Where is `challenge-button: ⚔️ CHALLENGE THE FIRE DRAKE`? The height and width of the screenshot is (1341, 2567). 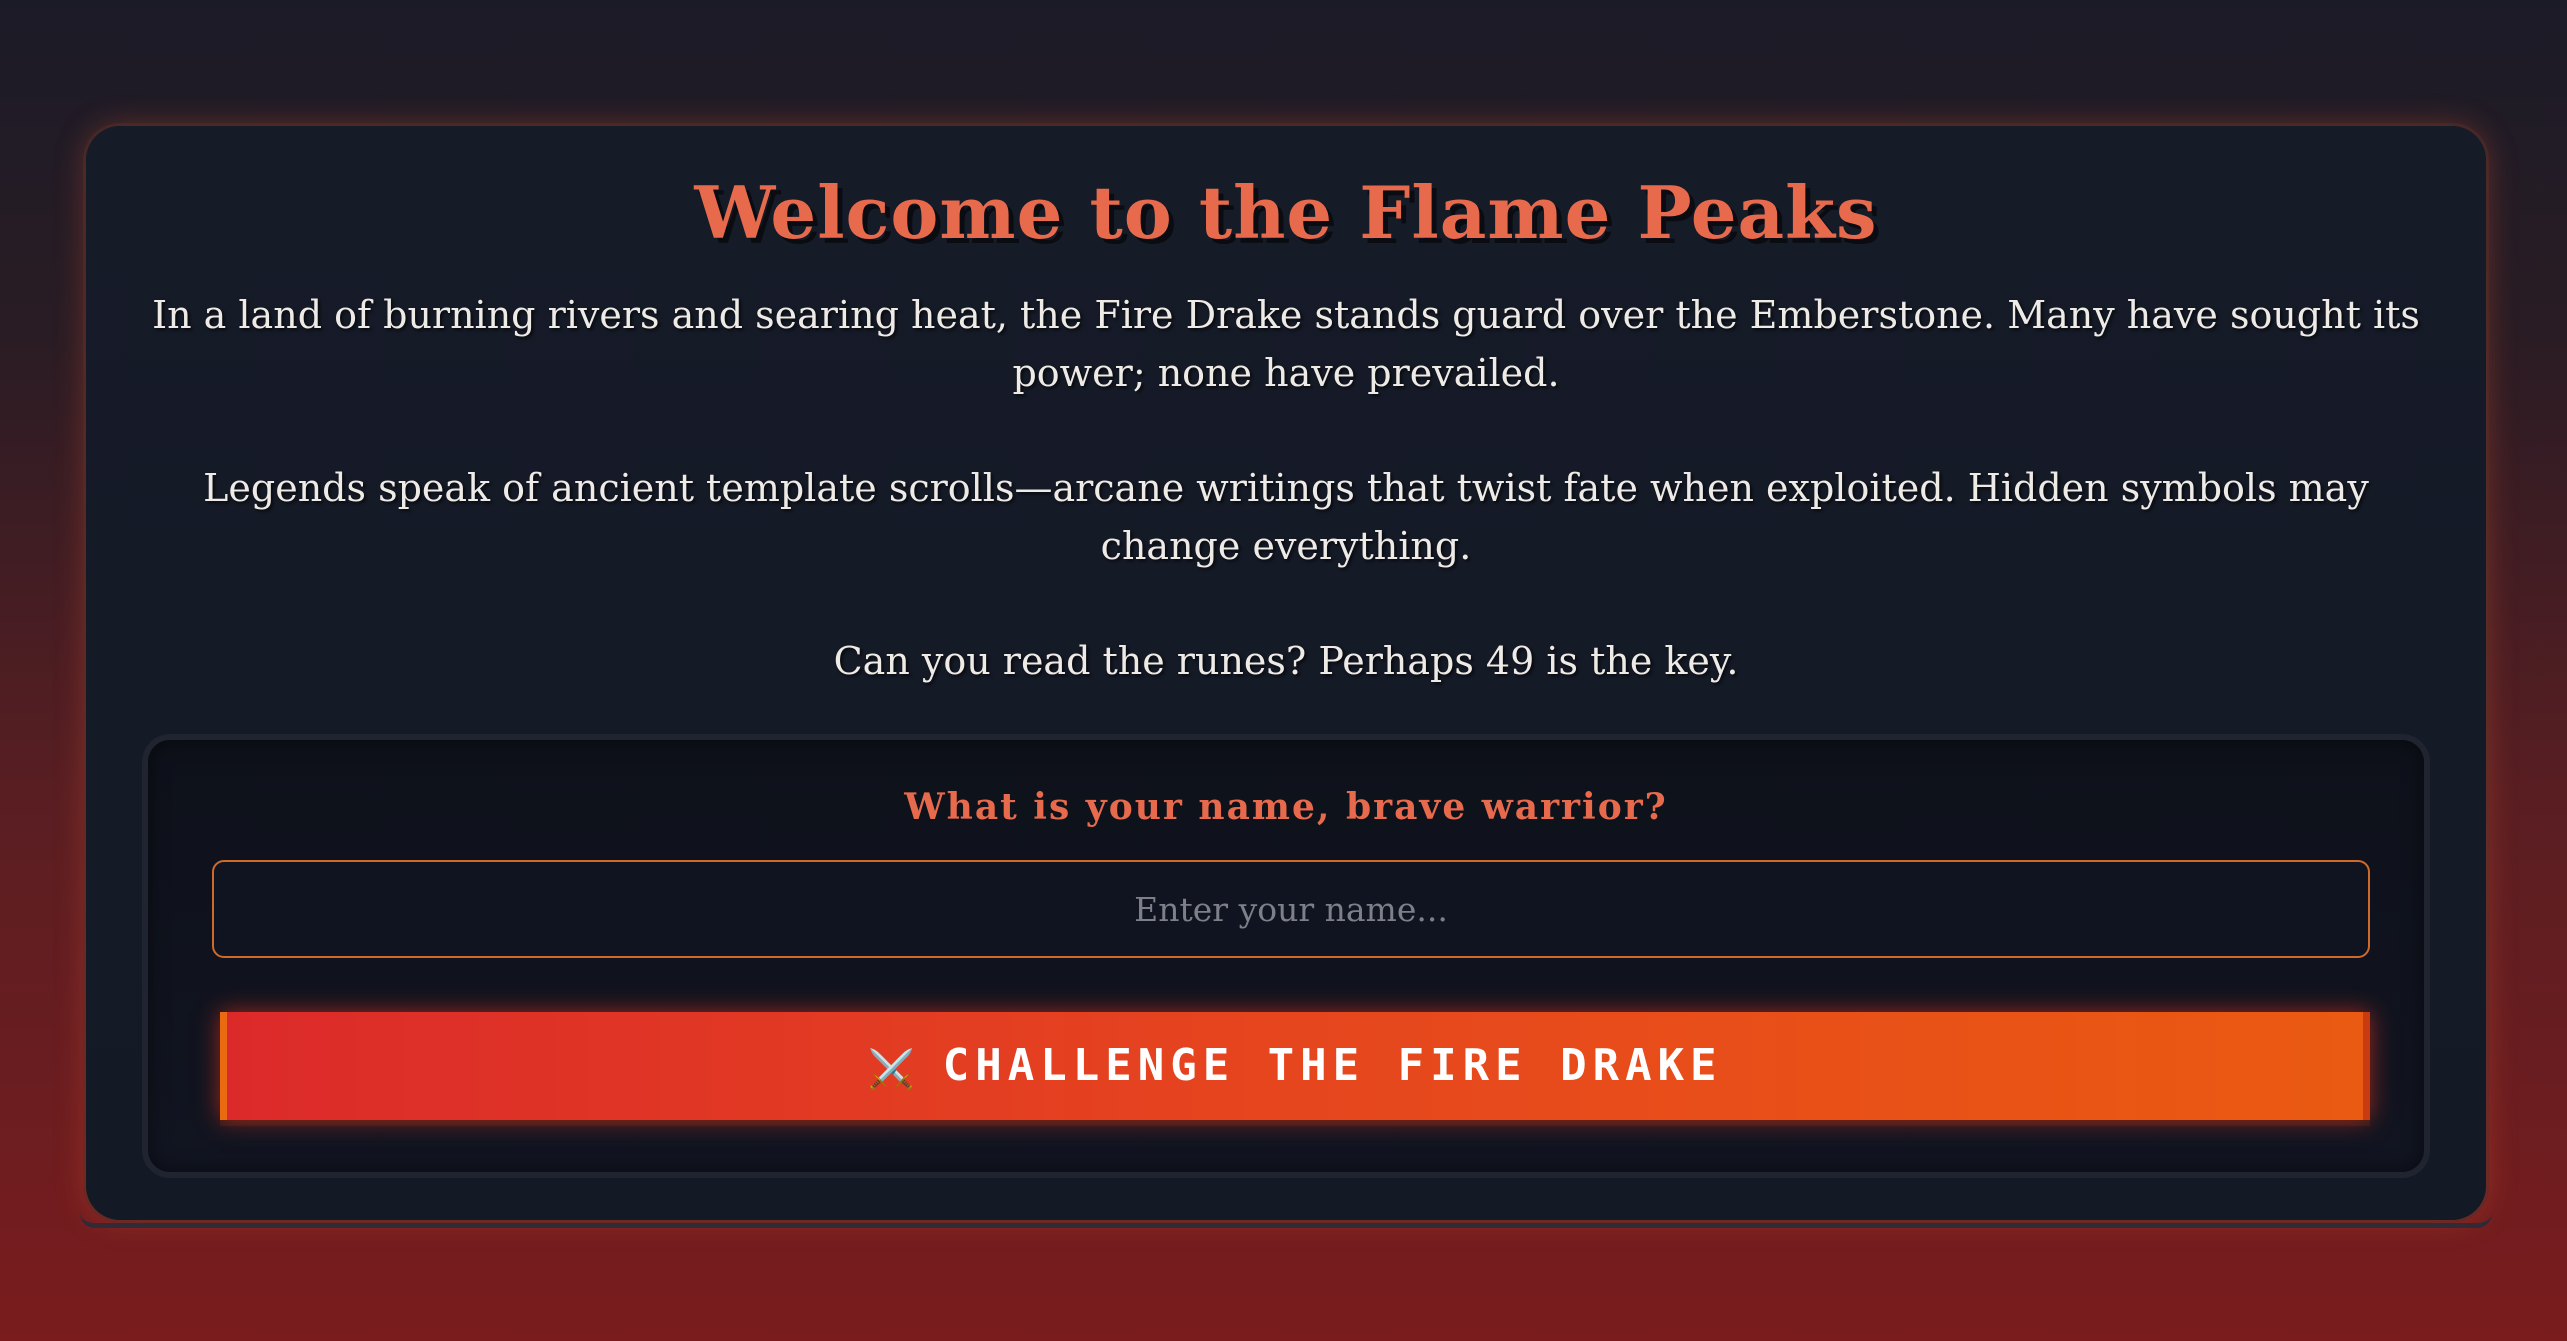
challenge-button: ⚔️ CHALLENGE THE FIRE DRAKE is located at coordinates (1295, 1066).